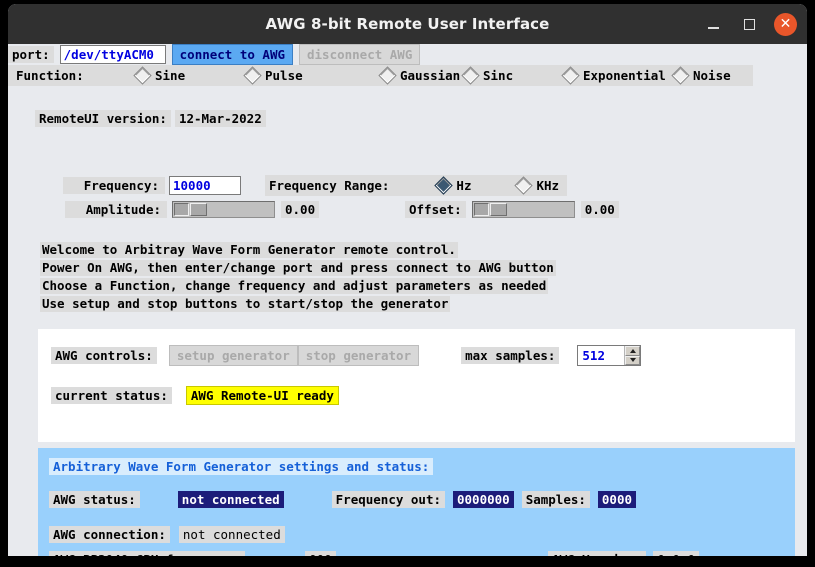 Image resolution: width=815 pixels, height=567 pixels. Describe the element at coordinates (633, 351) in the screenshot. I see `stepper-up-icon` at that location.